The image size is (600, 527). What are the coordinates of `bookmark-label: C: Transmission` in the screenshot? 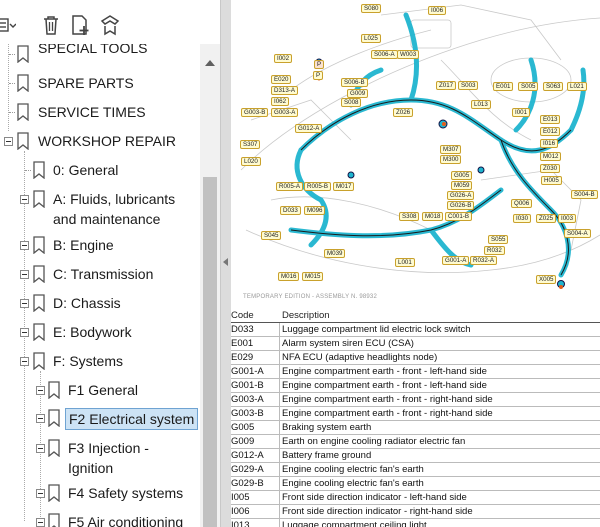 It's located at (103, 274).